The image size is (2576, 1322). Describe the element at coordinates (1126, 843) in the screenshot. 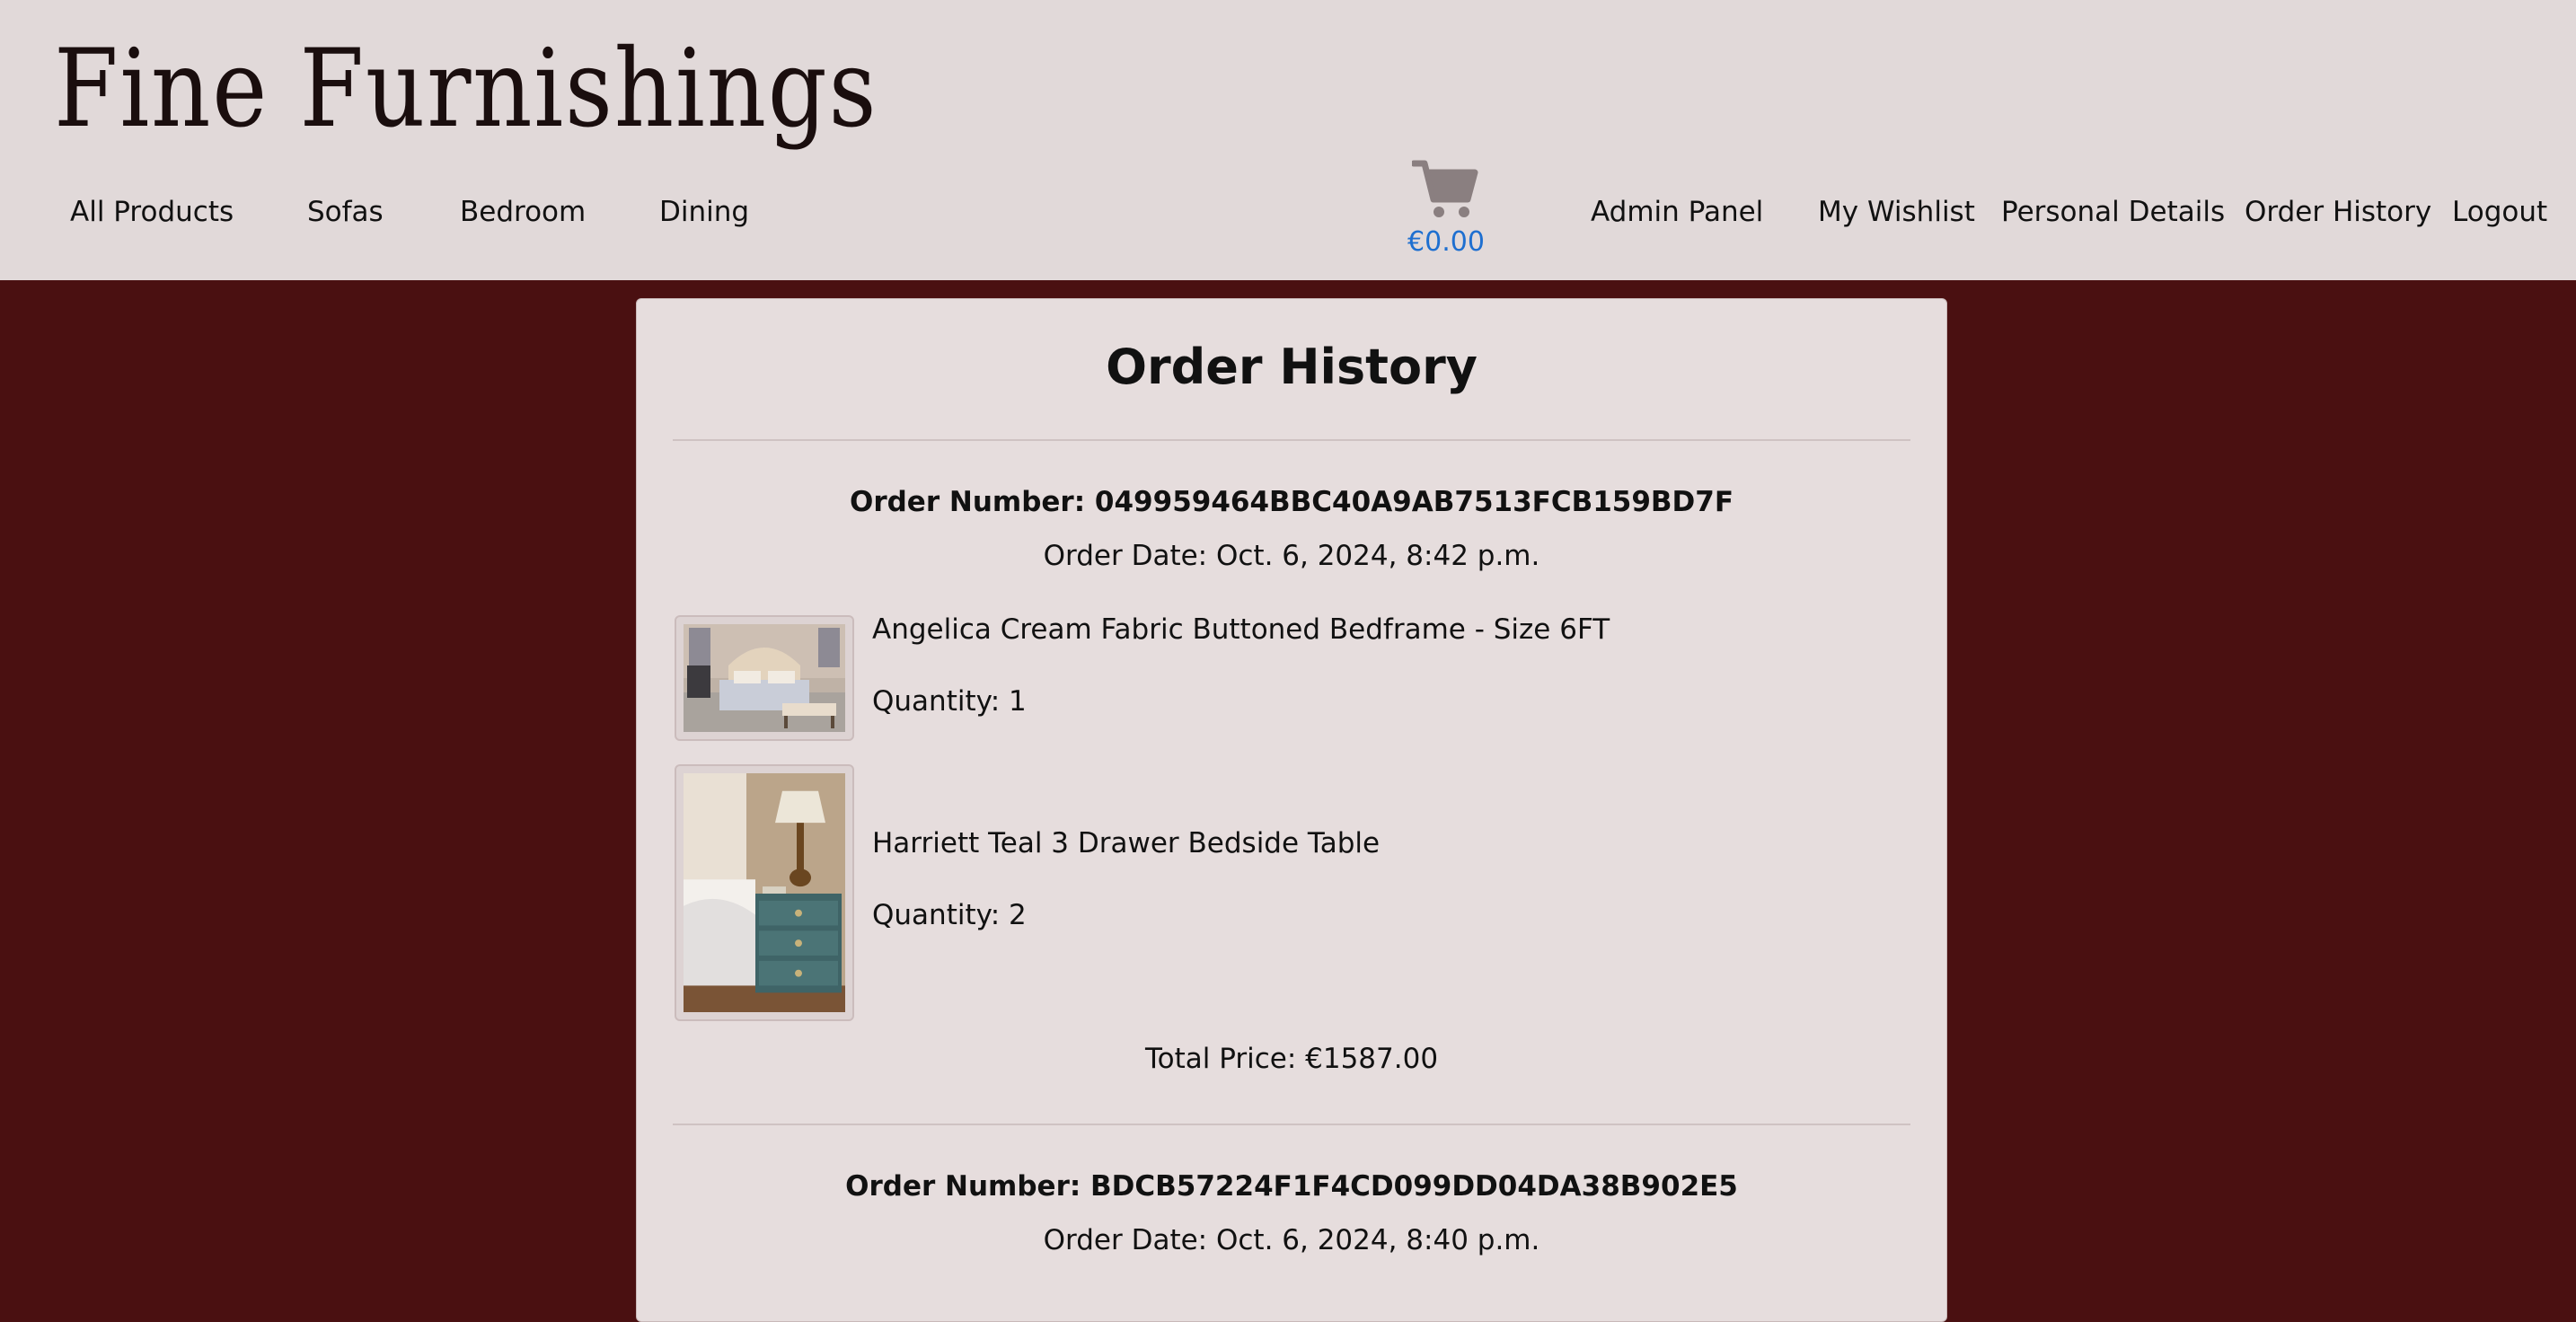

I see `item-name: Harriett Teal 3 Drawer Bedside Table` at that location.